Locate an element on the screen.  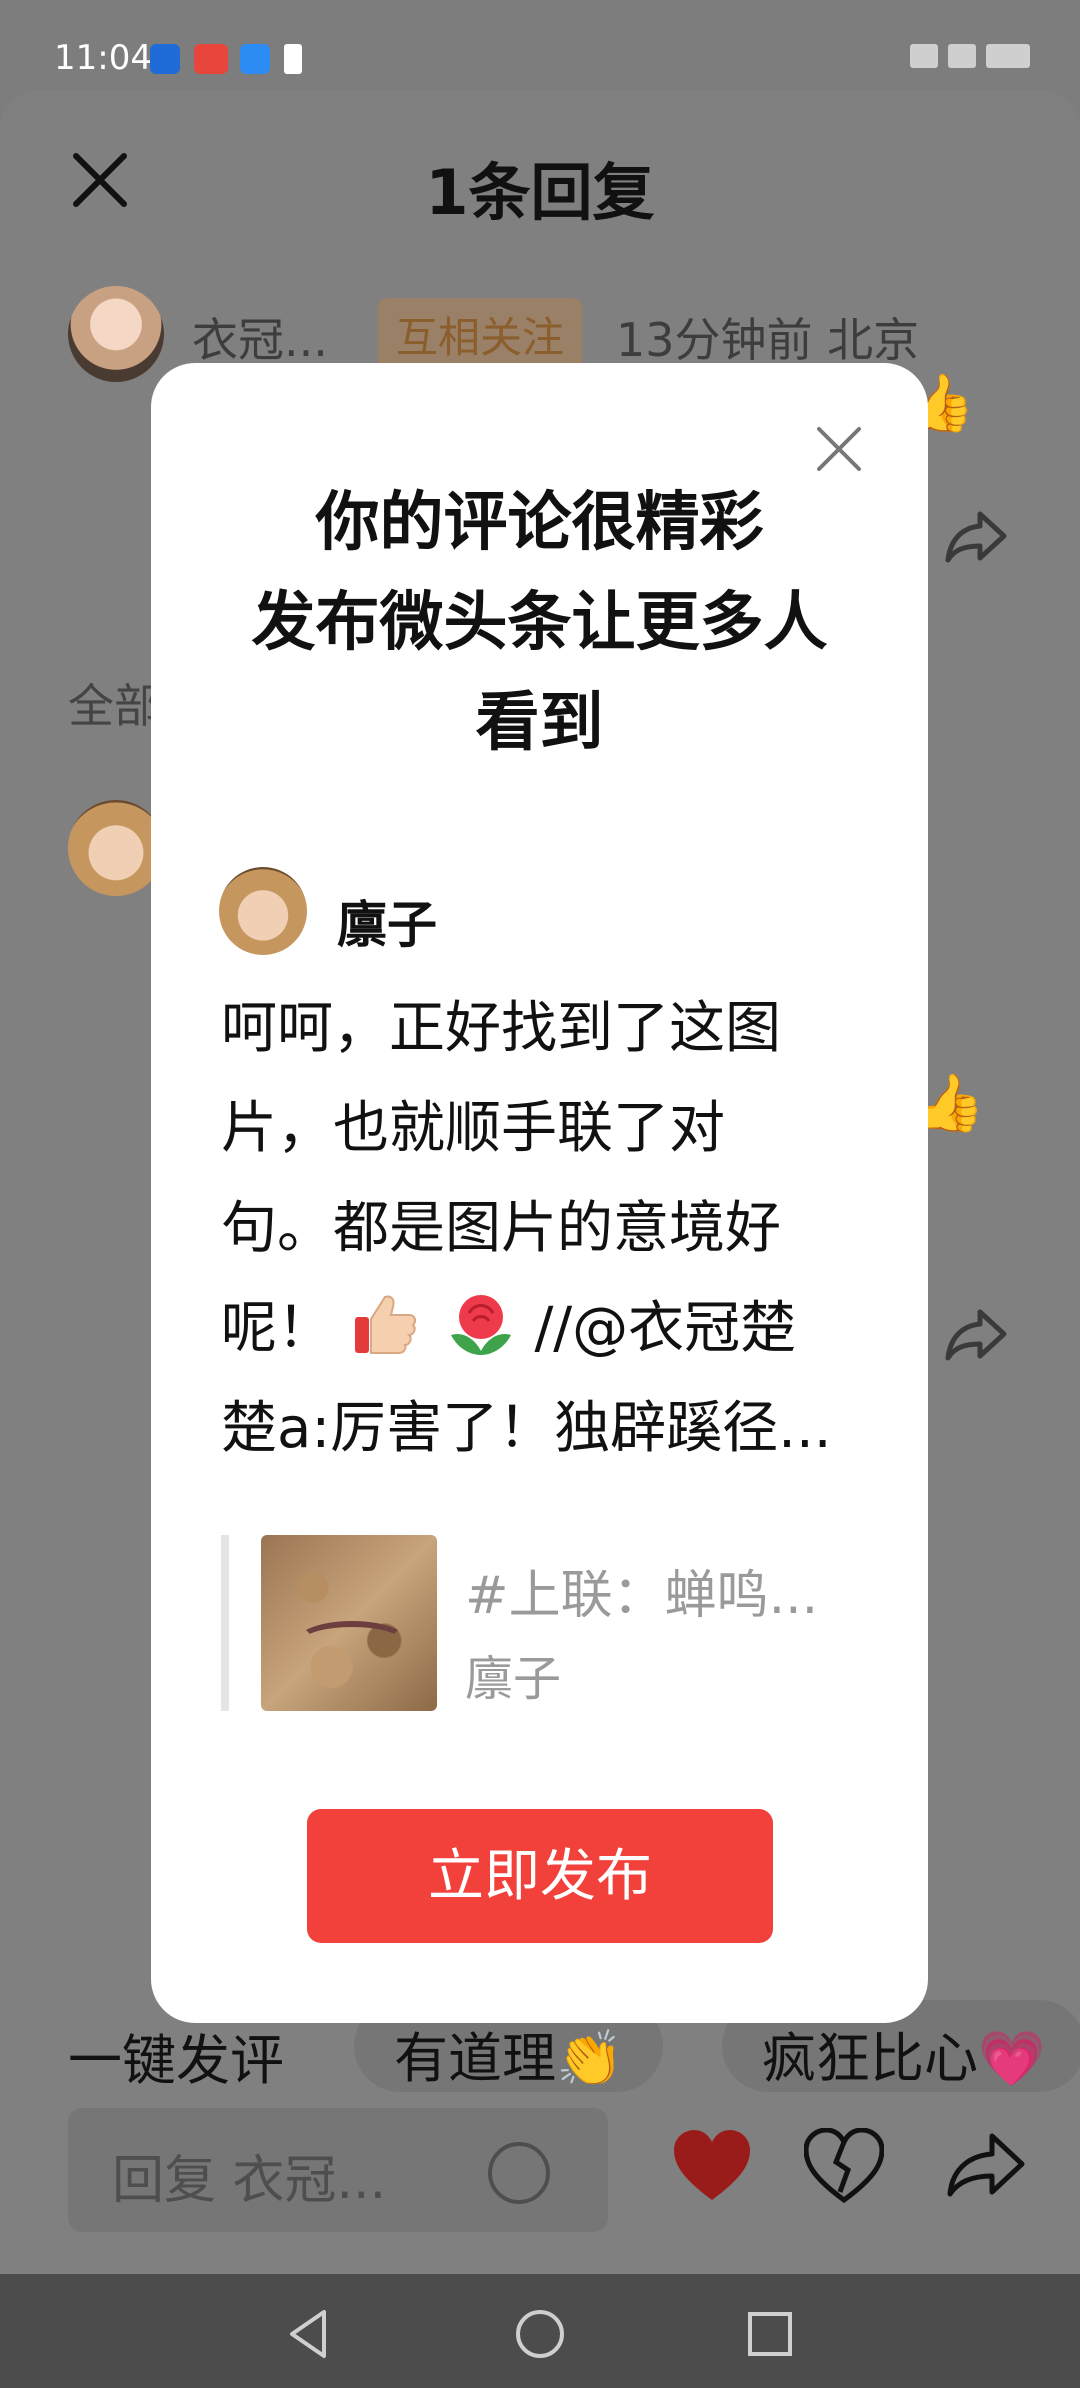
comment-meta: 13分钟前 北京 is located at coordinates (768, 340).